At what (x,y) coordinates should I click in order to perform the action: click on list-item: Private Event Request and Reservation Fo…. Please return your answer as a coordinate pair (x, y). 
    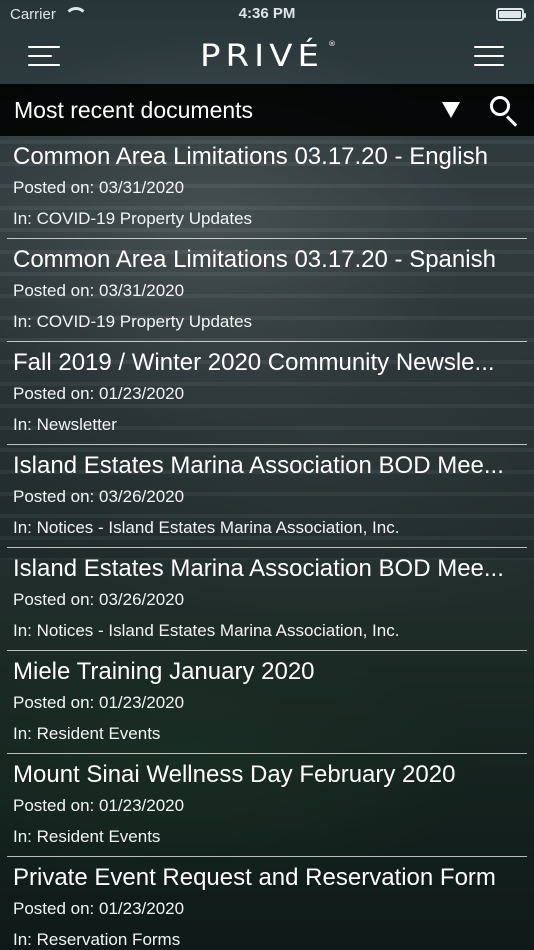
    Looking at the image, I should click on (267, 903).